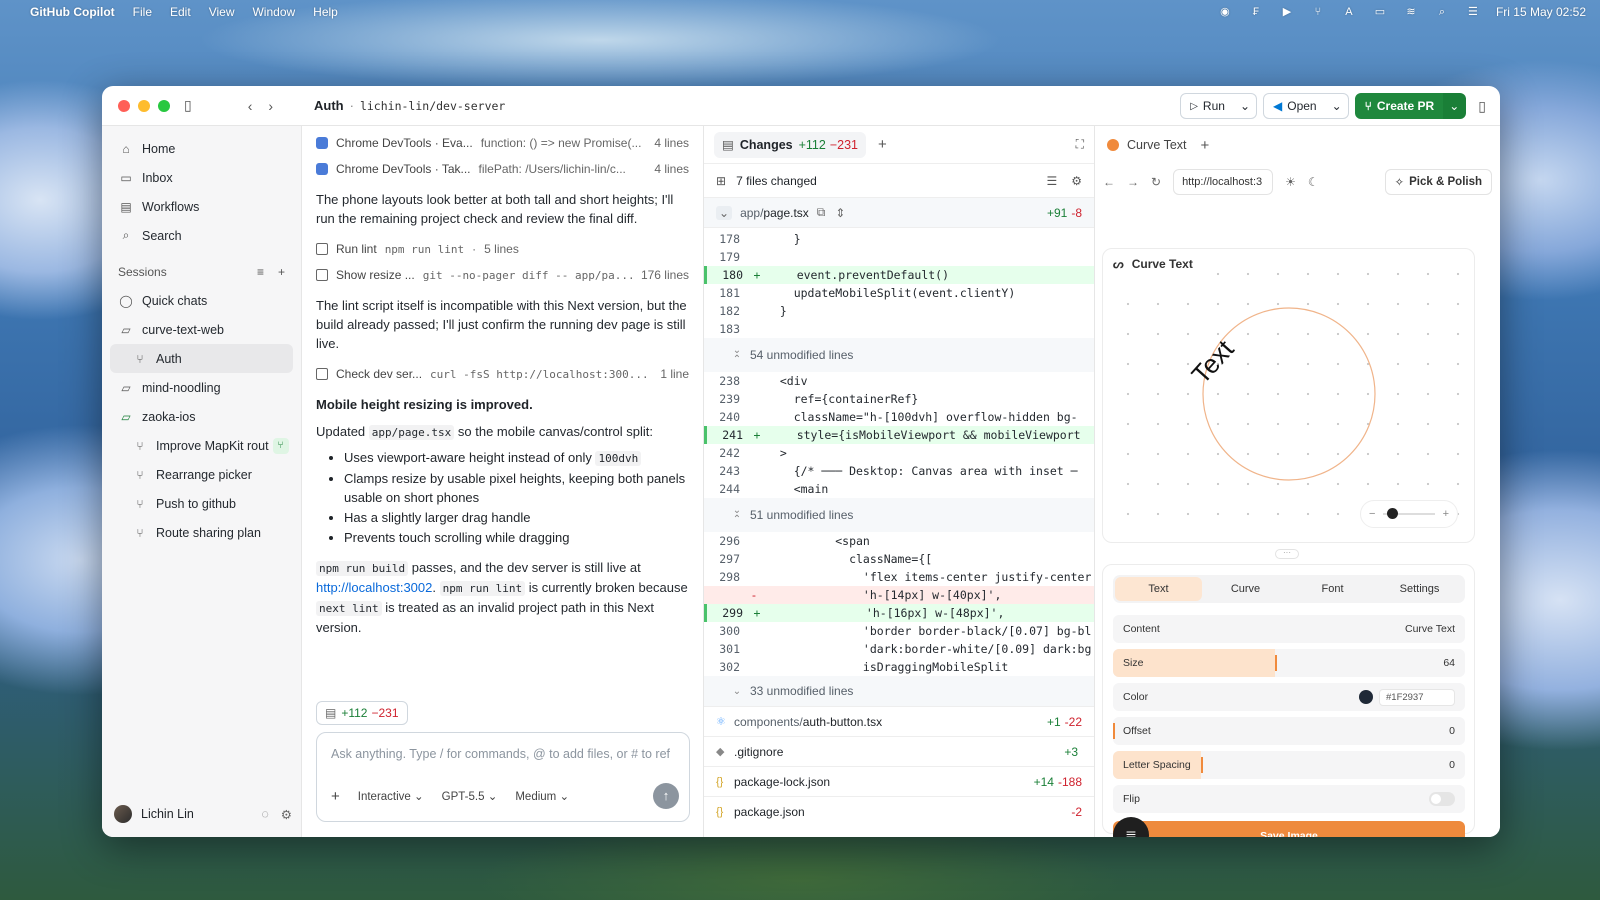  Describe the element at coordinates (1482, 106) in the screenshot. I see `panel-toggle-icon: ▯` at that location.